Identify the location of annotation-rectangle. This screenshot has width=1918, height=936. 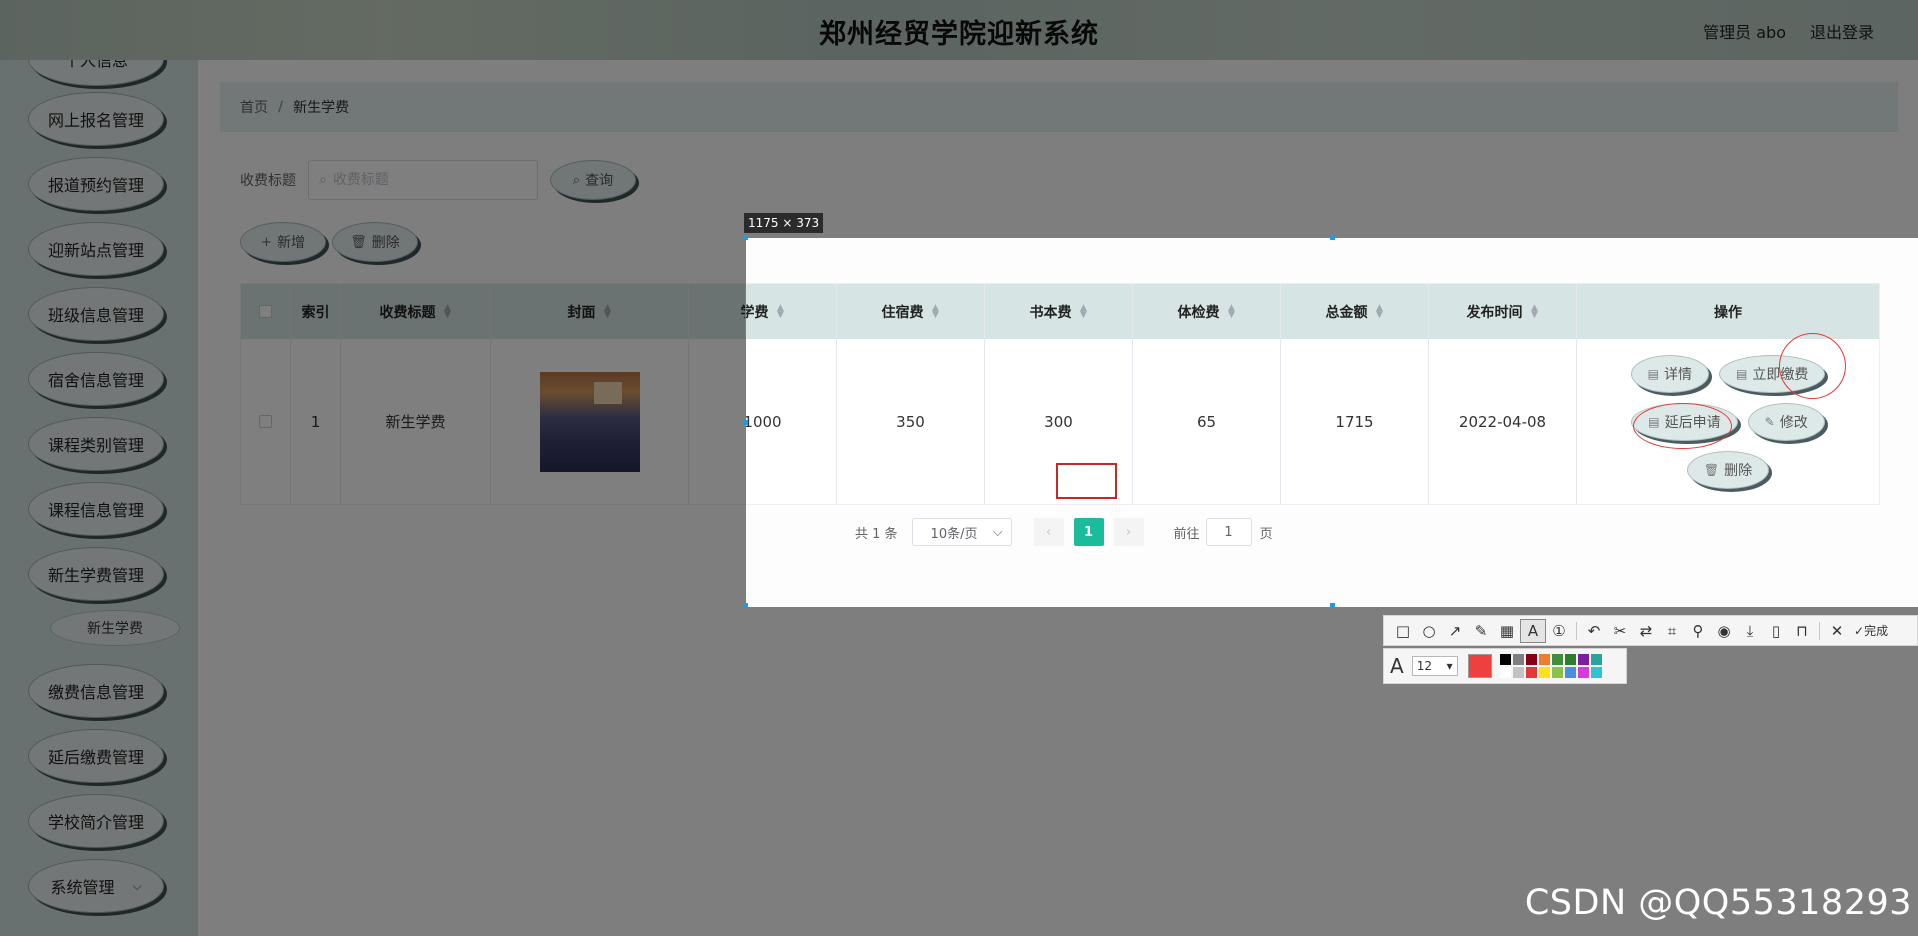
(1086, 481).